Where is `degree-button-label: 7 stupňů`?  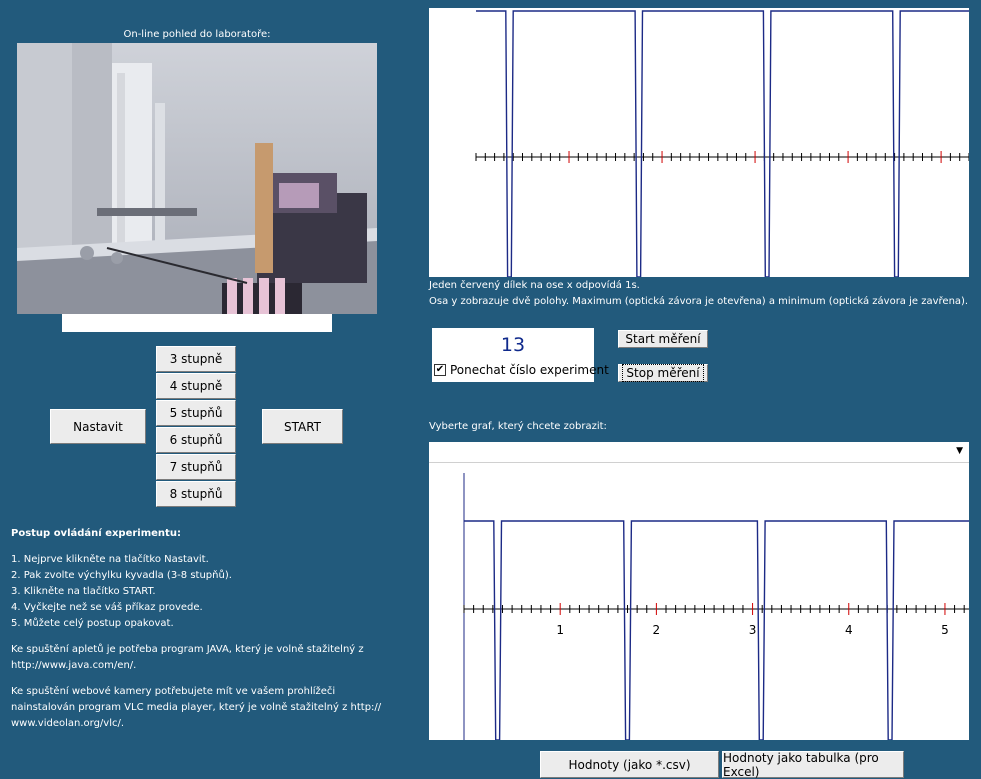 degree-button-label: 7 stupňů is located at coordinates (196, 467).